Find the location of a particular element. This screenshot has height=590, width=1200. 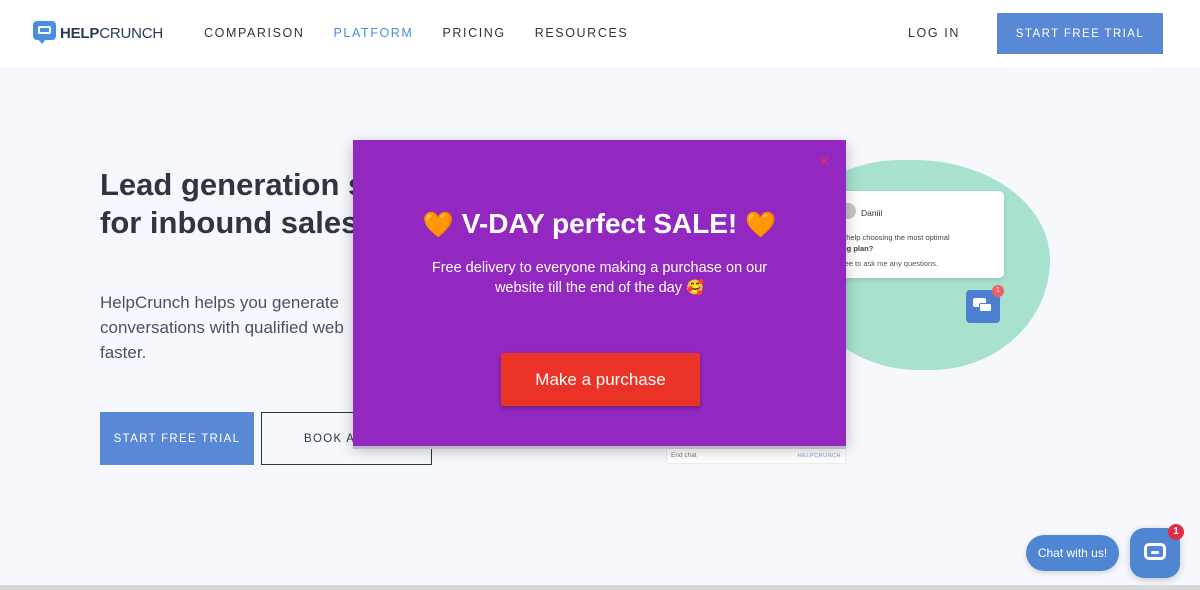

footer-brand: HELPCRUNCH is located at coordinates (819, 456).